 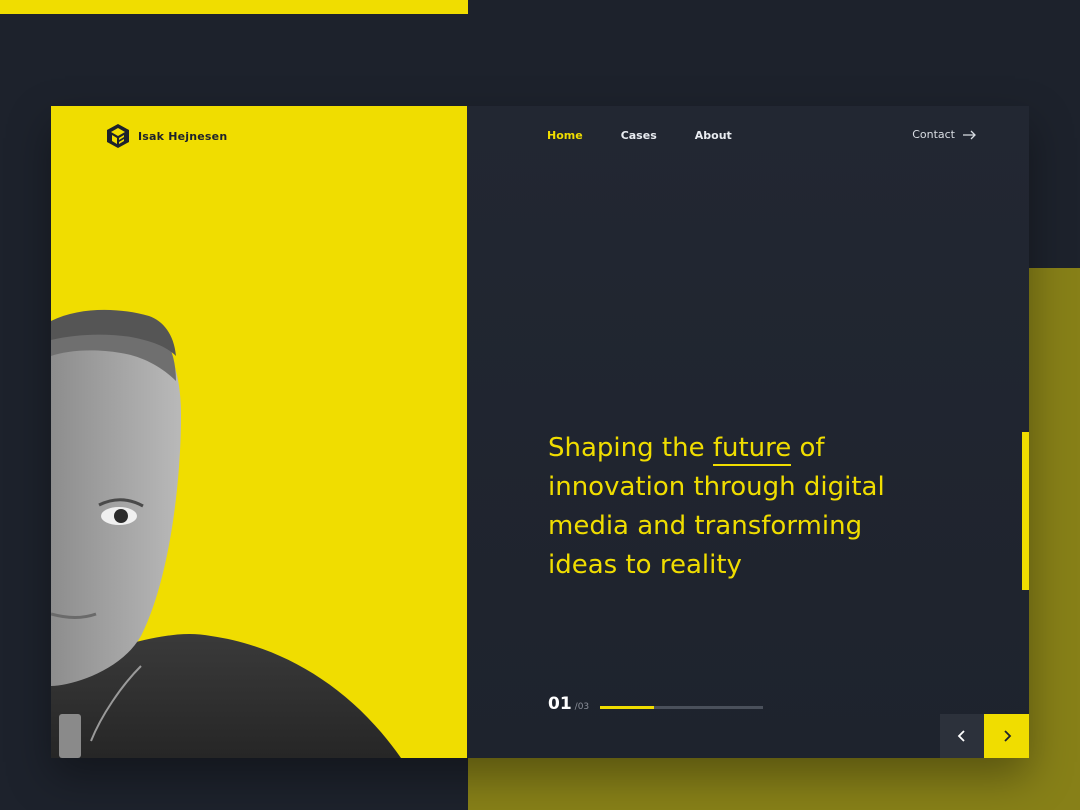 I want to click on headline-prefix: Shaping the, so click(x=630, y=448).